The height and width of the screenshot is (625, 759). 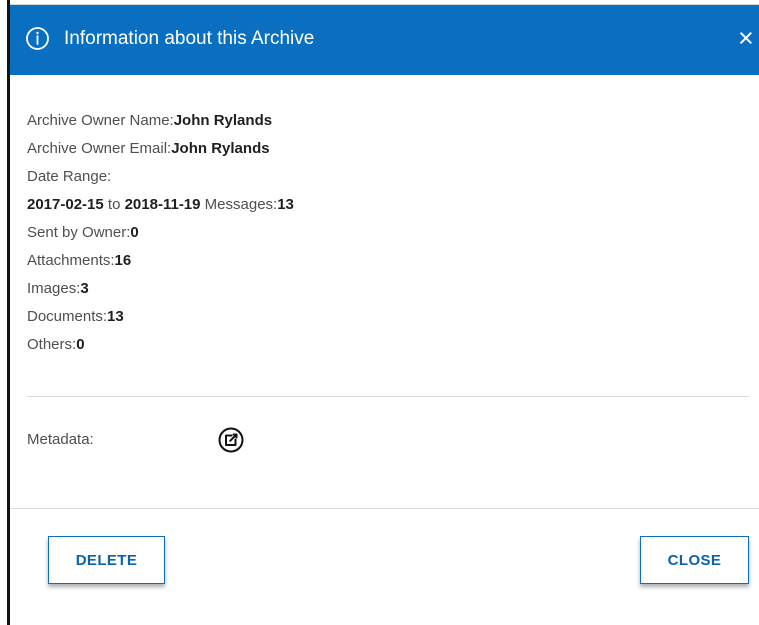 I want to click on info-circle-icon, so click(x=37, y=38).